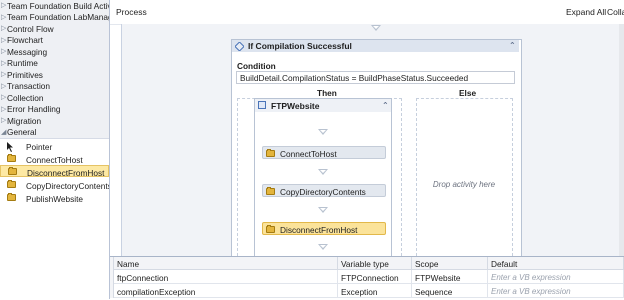  Describe the element at coordinates (324, 152) in the screenshot. I see `activity-connecttohost: ConnectToHost` at that location.